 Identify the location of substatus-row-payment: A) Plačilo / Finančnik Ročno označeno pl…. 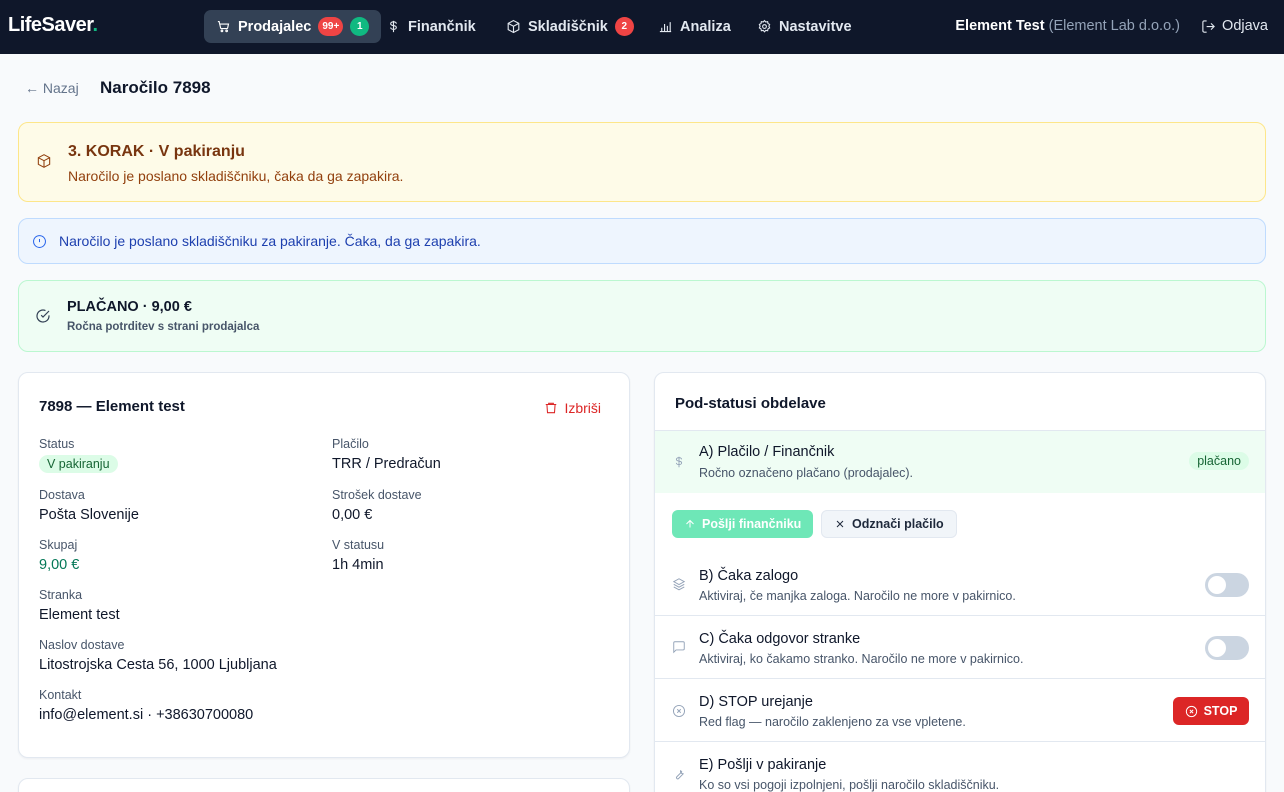
(960, 462).